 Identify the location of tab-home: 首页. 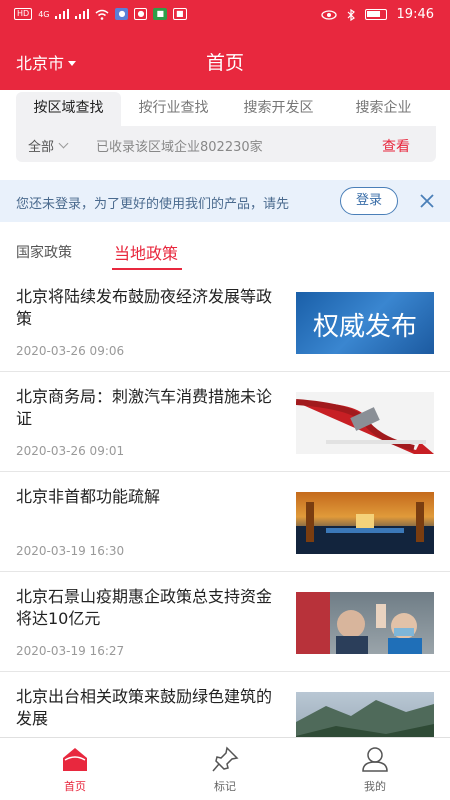
(75, 769).